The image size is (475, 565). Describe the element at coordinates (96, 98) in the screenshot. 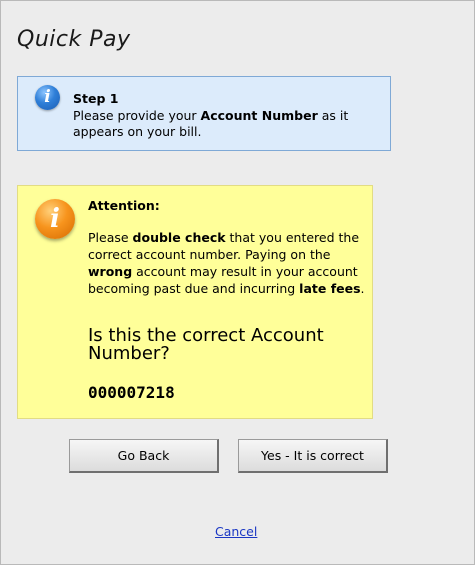

I see `step-heading: Step 1` at that location.